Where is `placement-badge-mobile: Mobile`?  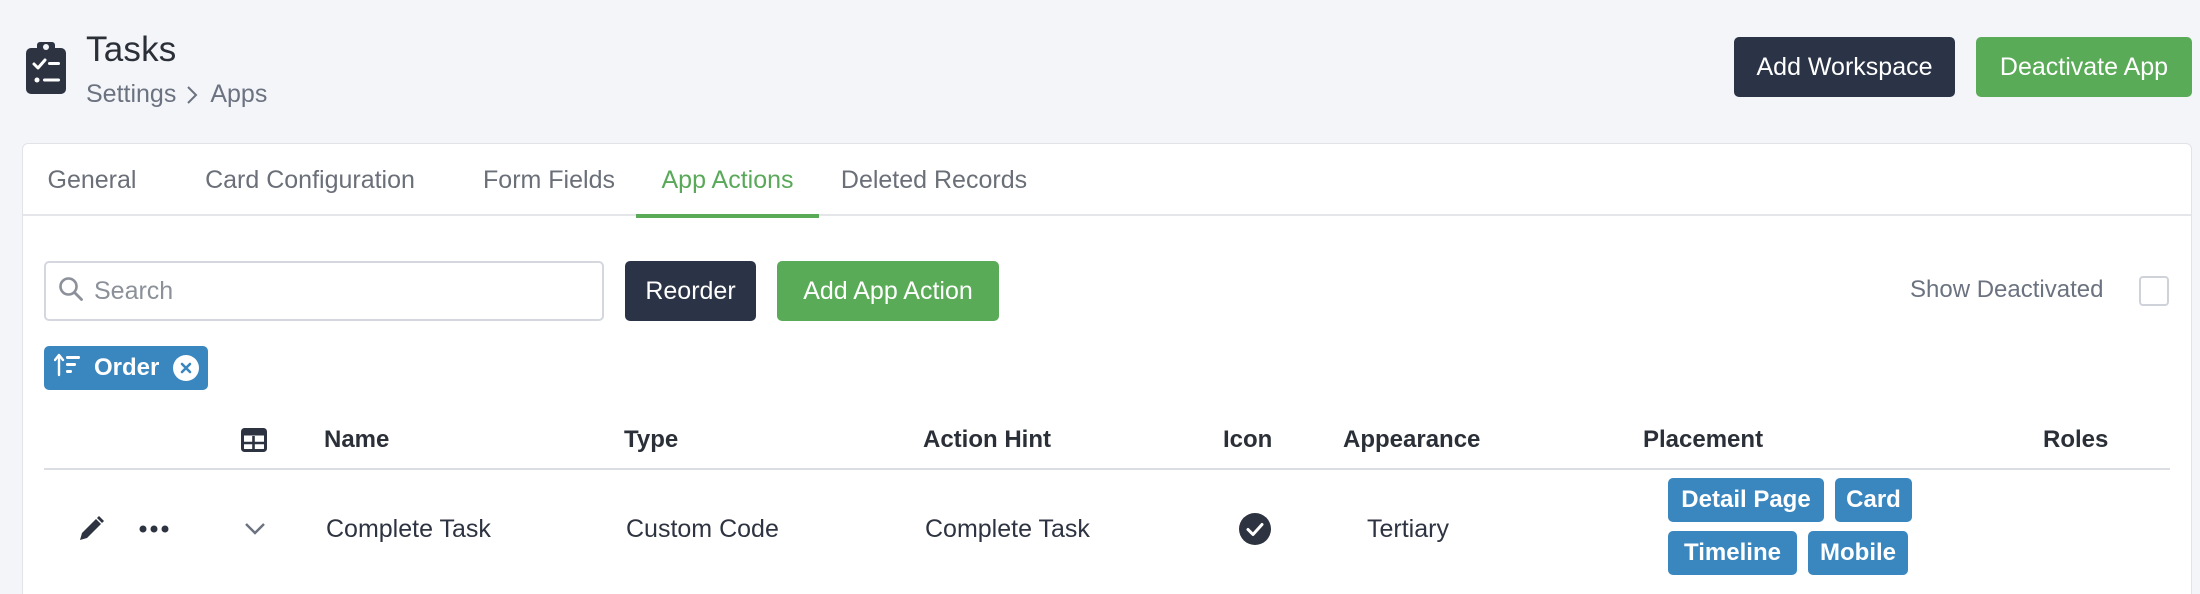
placement-badge-mobile: Mobile is located at coordinates (1858, 553).